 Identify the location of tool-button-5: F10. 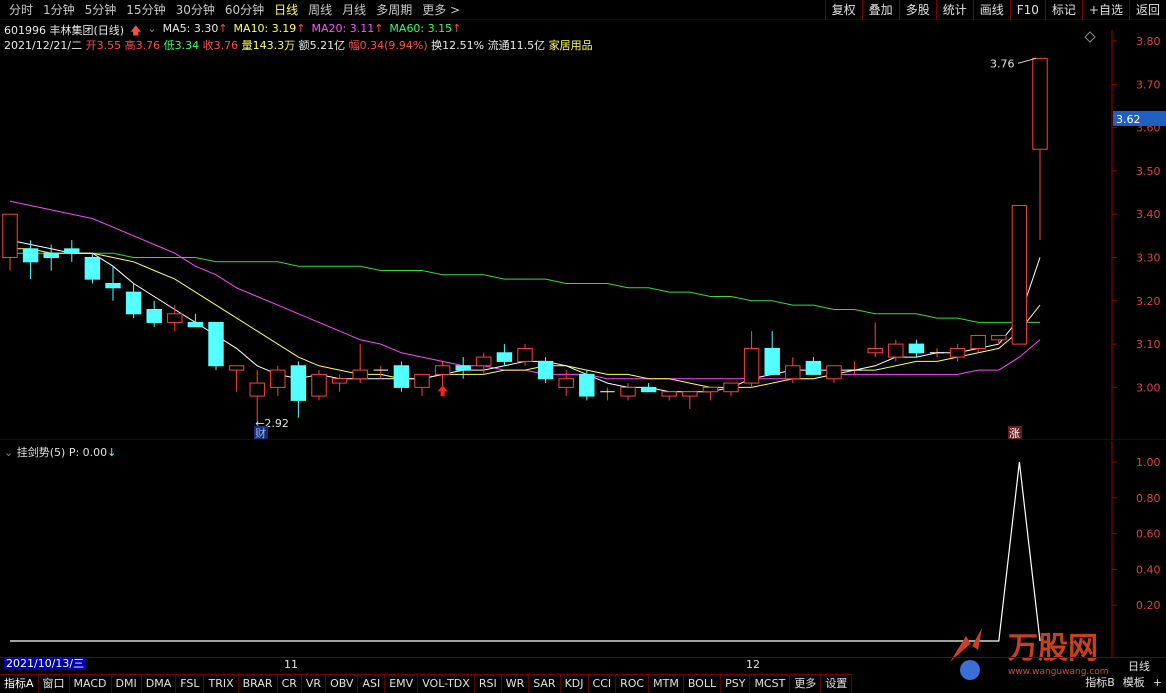
(1027, 10).